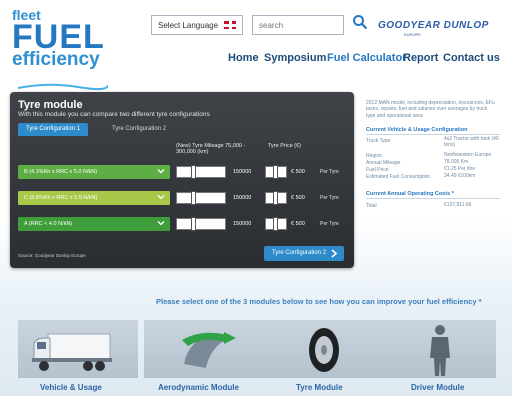  I want to click on operating-costs-header: Current Annual Operating Costs *, so click(410, 194).